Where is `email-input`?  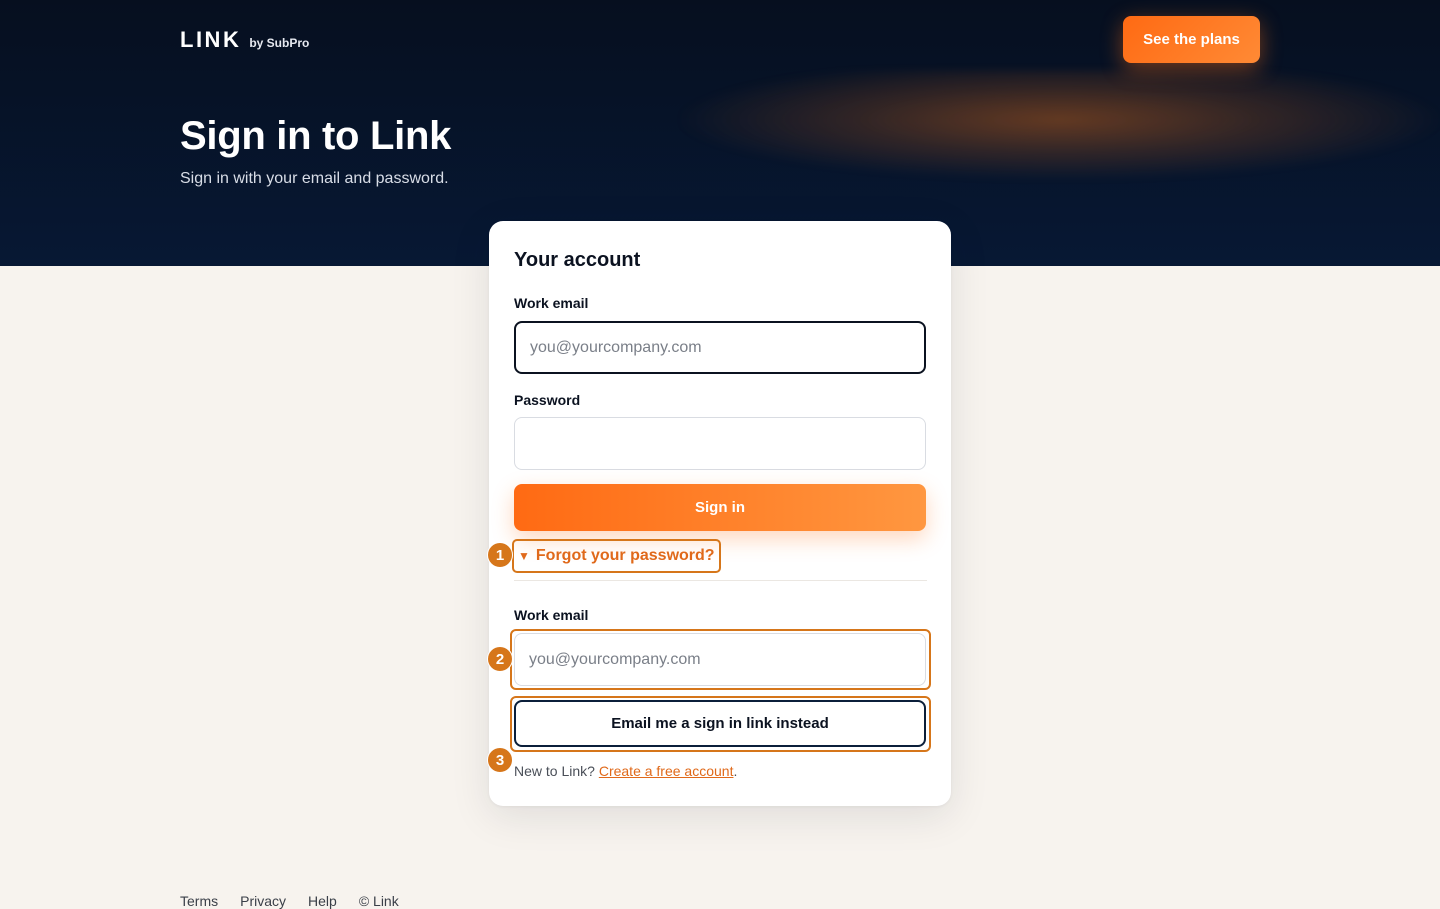
email-input is located at coordinates (720, 347).